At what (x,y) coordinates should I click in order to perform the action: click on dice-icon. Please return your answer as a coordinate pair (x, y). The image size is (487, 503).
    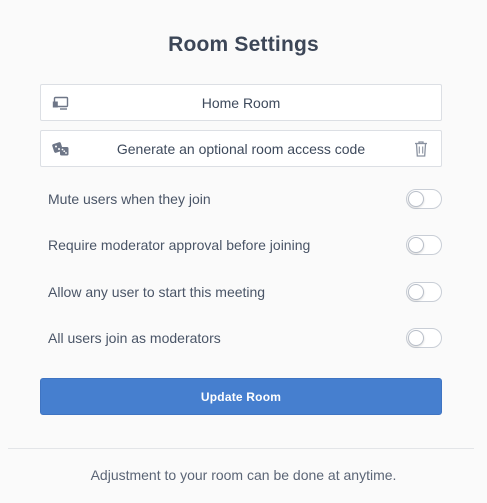
    Looking at the image, I should click on (61, 149).